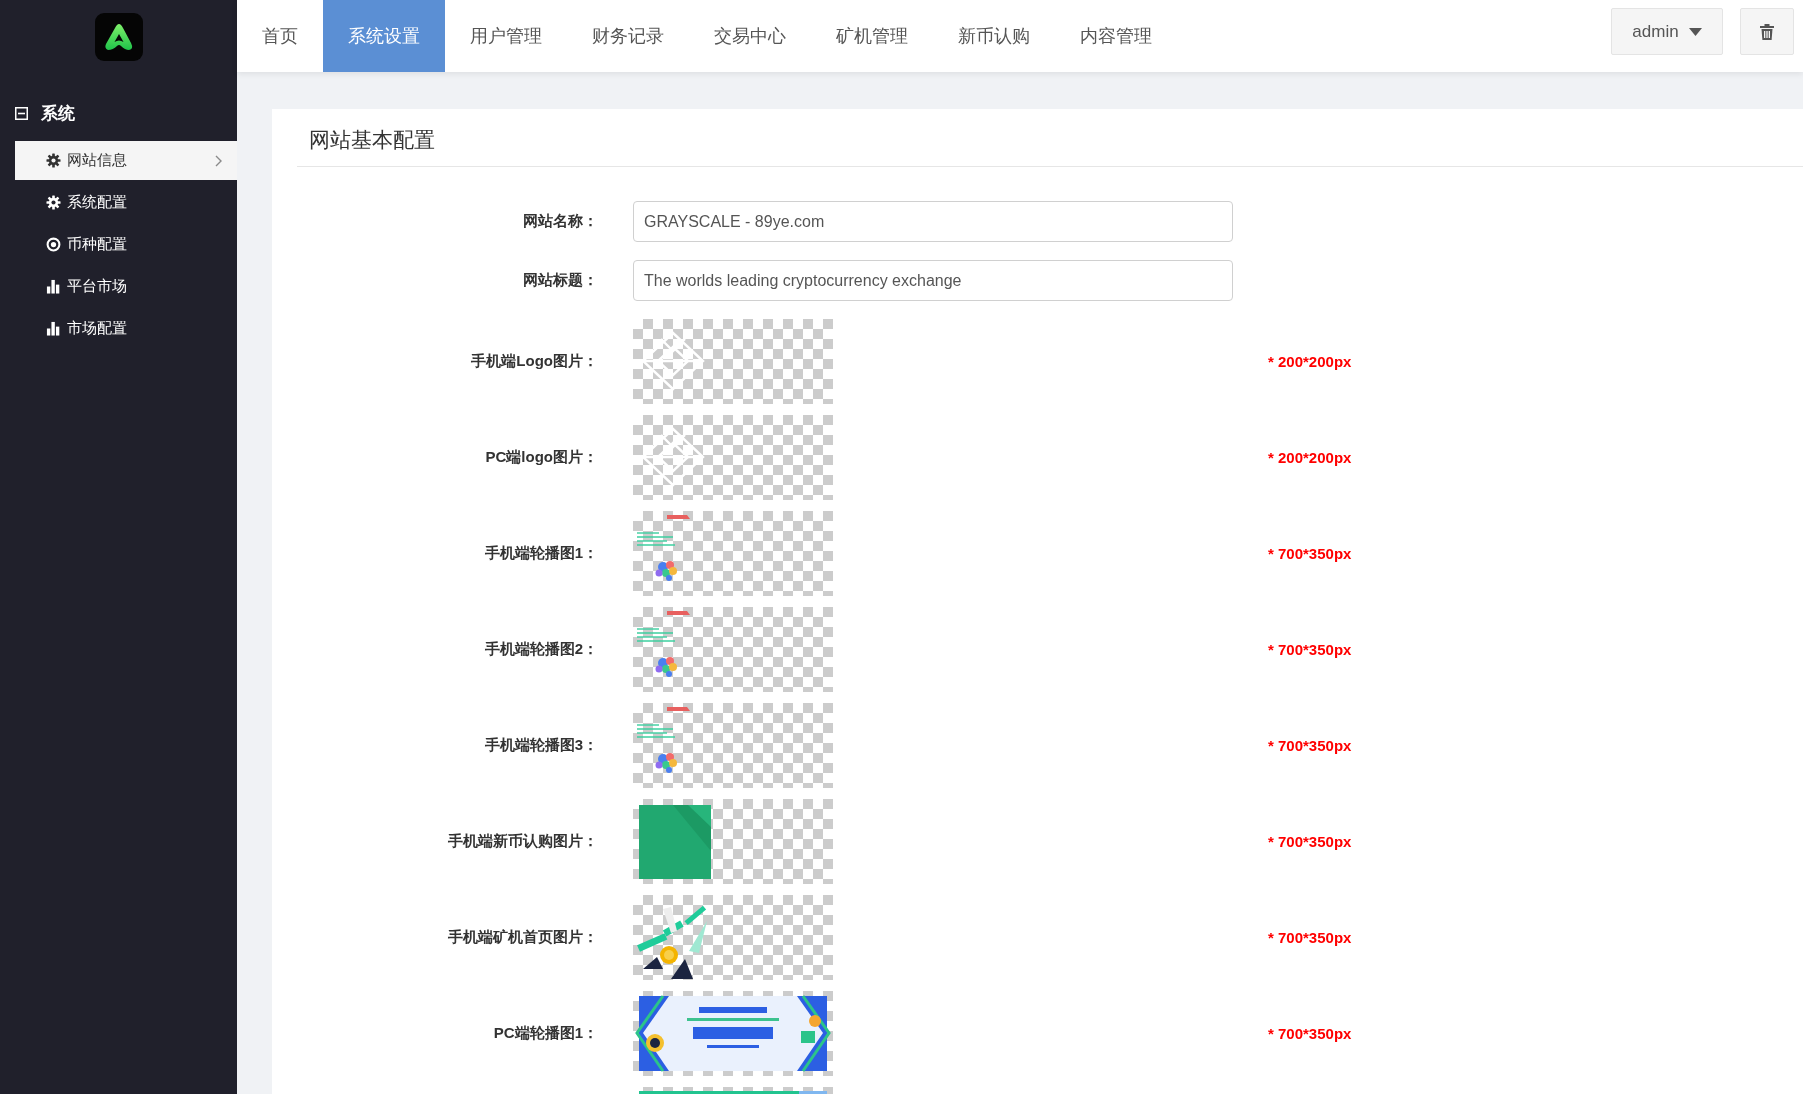  Describe the element at coordinates (126, 328) in the screenshot. I see `sidebar-item: 市场配置` at that location.